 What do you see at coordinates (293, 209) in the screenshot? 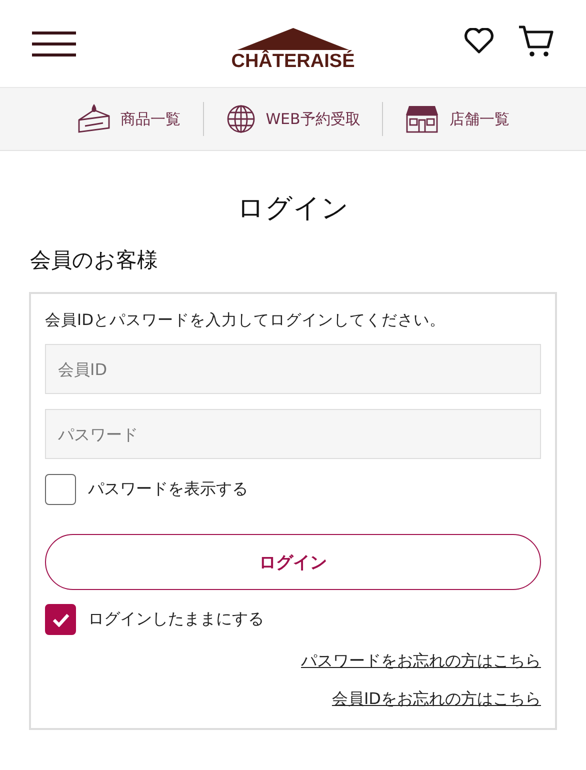
I see `page-title: ログイン` at bounding box center [293, 209].